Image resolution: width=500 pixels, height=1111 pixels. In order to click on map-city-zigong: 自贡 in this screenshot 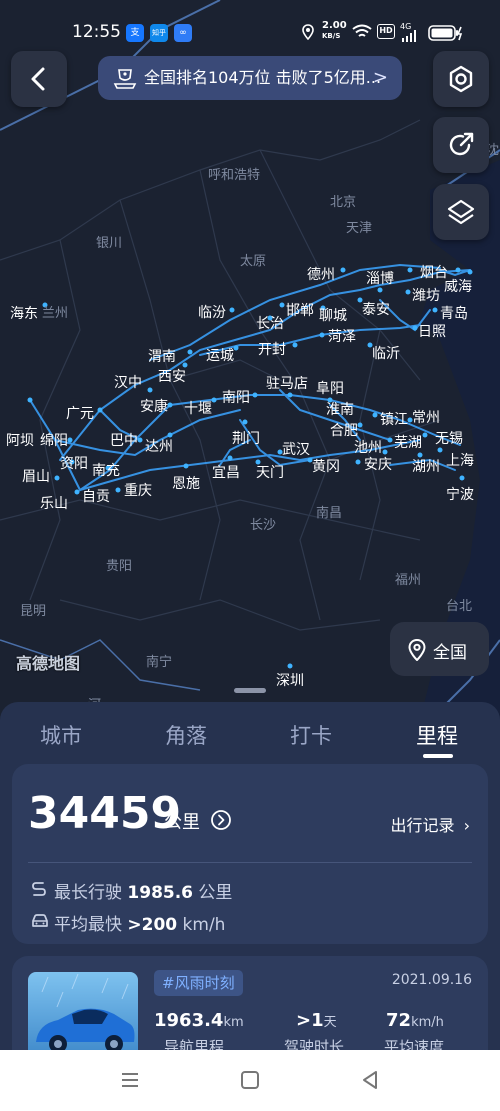, I will do `click(96, 497)`.